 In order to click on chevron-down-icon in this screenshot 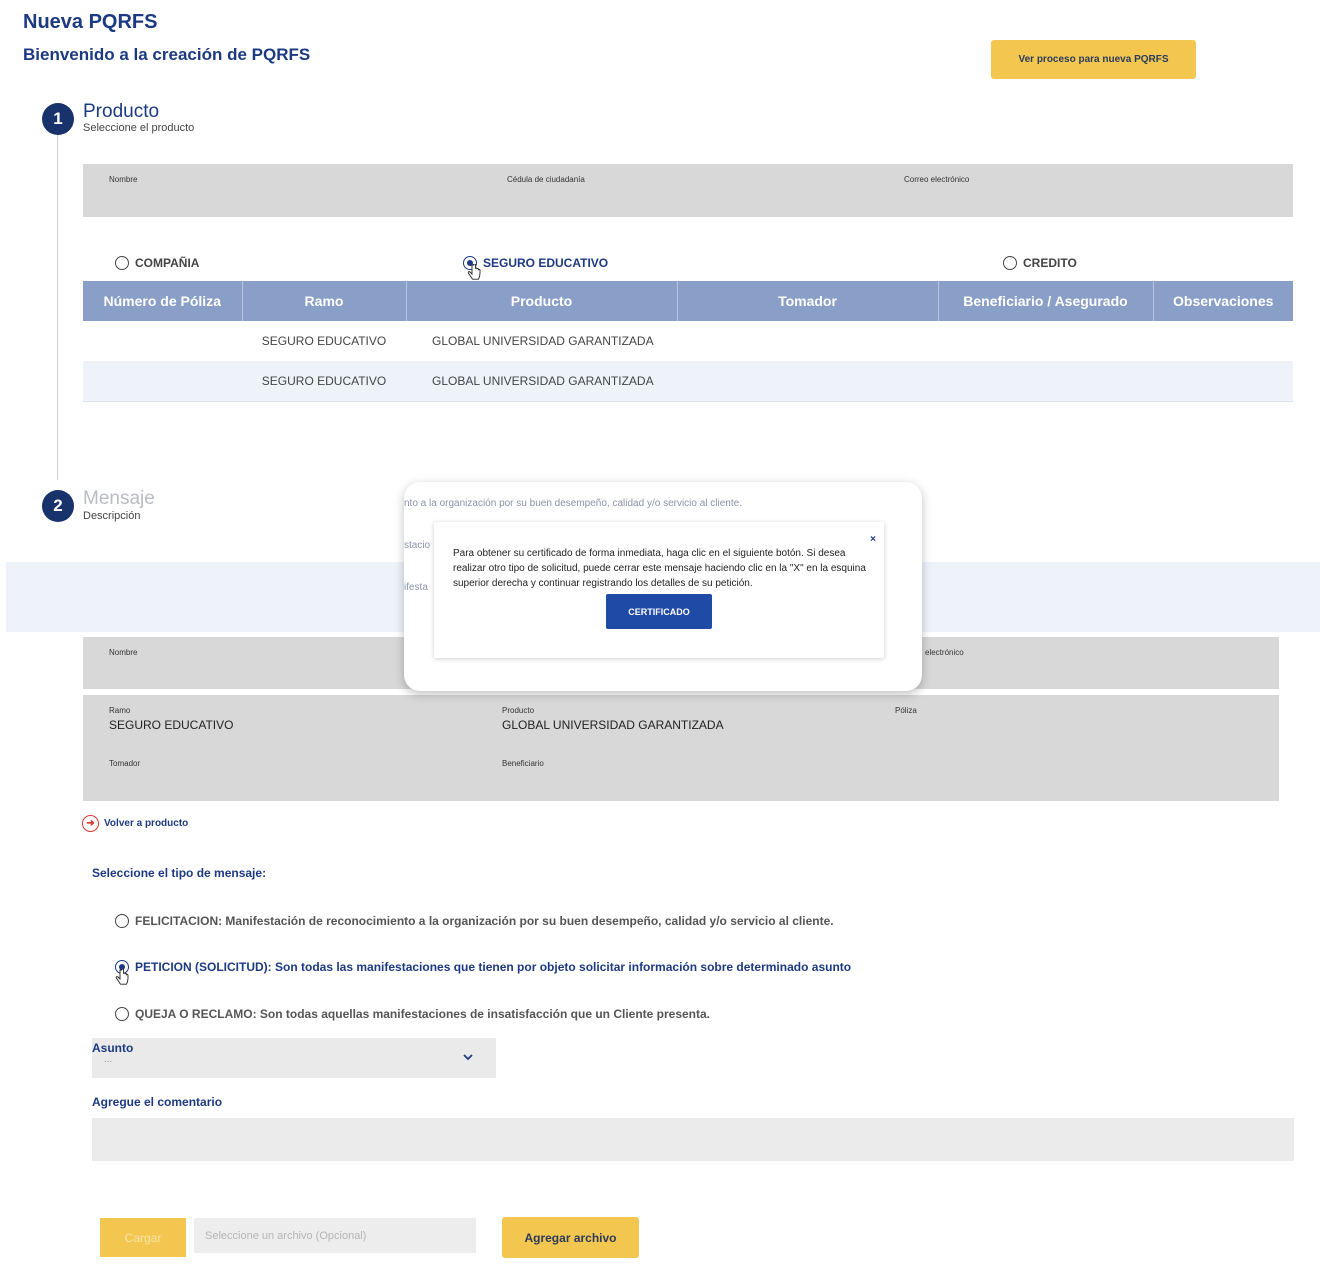, I will do `click(468, 1057)`.